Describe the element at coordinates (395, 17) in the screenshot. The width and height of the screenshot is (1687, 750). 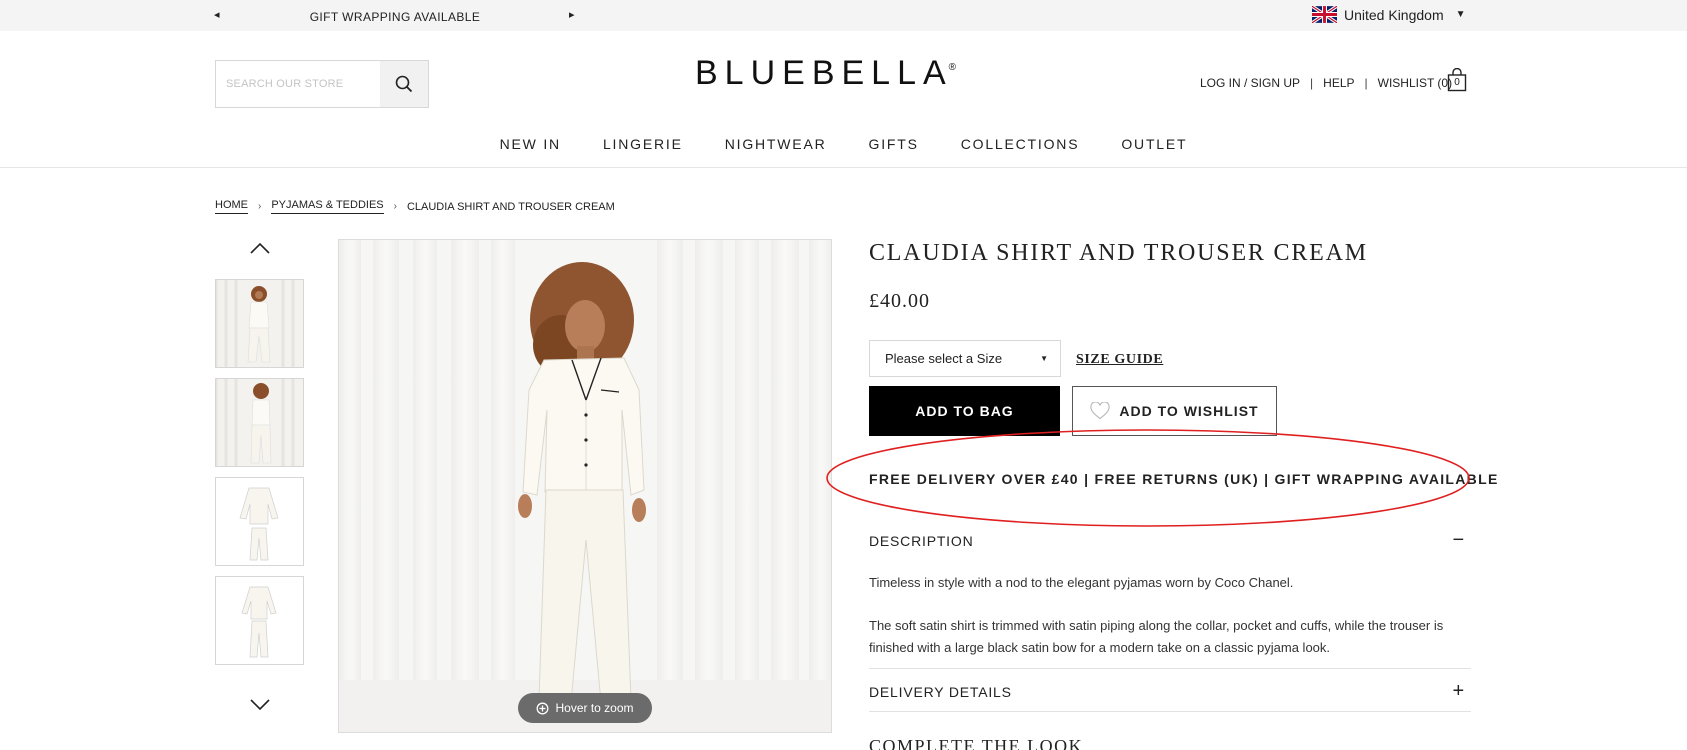
I see `promo-message: GIFT WRAPPING AVAILABLE` at that location.